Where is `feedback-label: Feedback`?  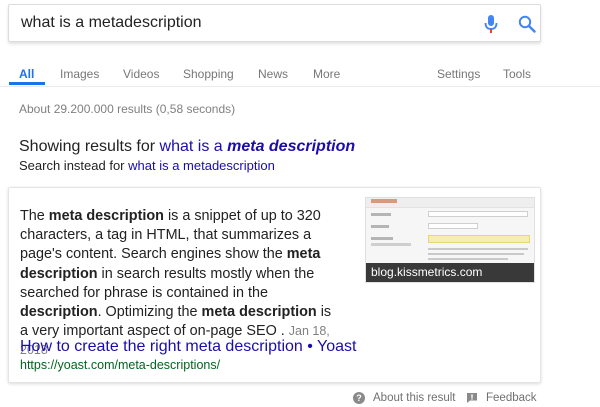
feedback-label: Feedback is located at coordinates (511, 397).